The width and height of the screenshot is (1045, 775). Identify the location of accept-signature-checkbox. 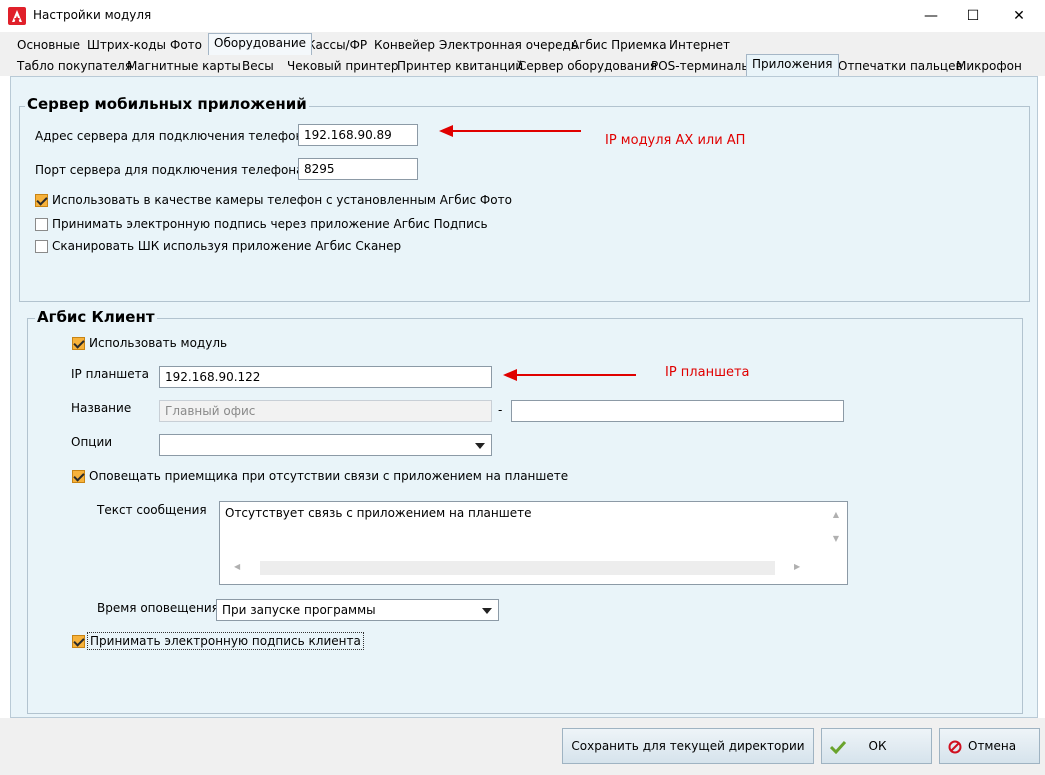
(78, 641).